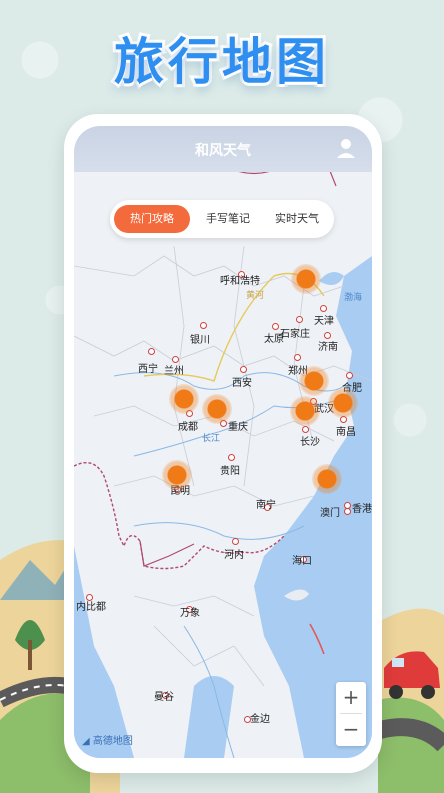 The image size is (444, 793). I want to click on zoom-out-button: −, so click(351, 729).